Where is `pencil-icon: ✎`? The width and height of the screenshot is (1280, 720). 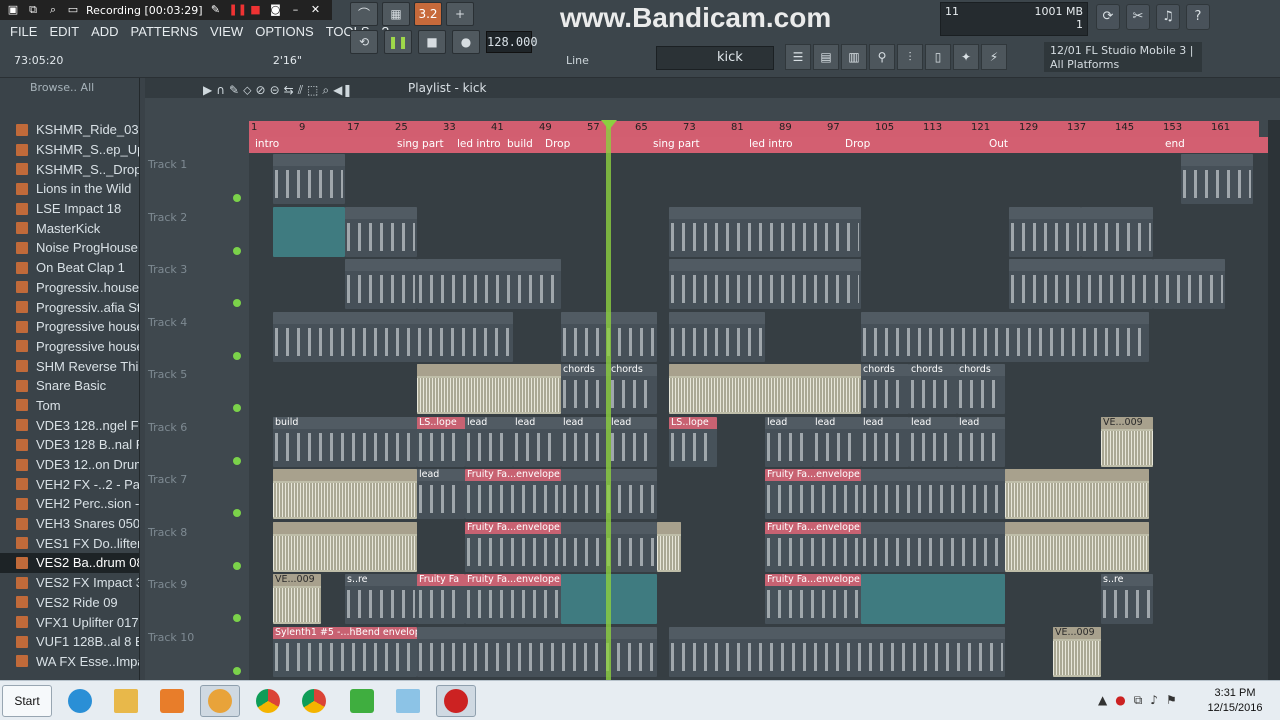 pencil-icon: ✎ is located at coordinates (216, 10).